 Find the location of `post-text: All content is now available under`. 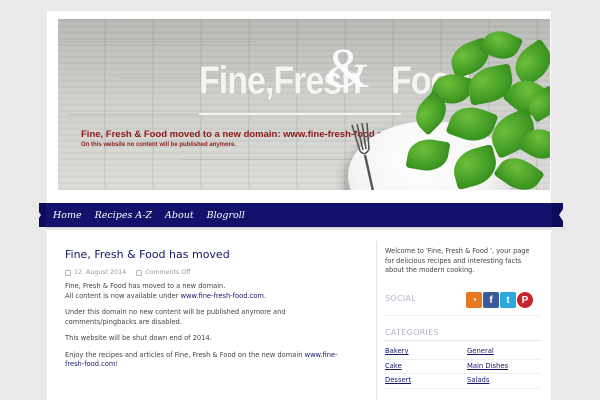

post-text: All content is now available under is located at coordinates (123, 295).